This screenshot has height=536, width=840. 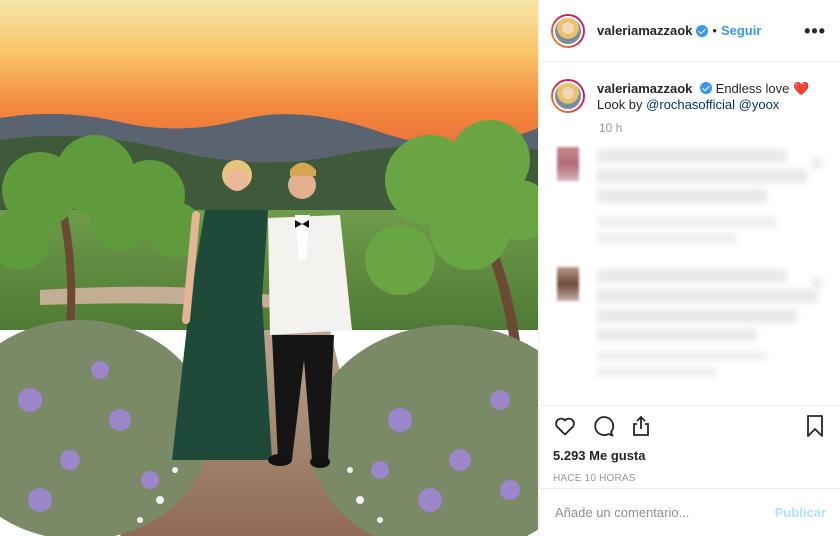 I want to click on mention-link-yoox: @yoox, so click(x=759, y=104).